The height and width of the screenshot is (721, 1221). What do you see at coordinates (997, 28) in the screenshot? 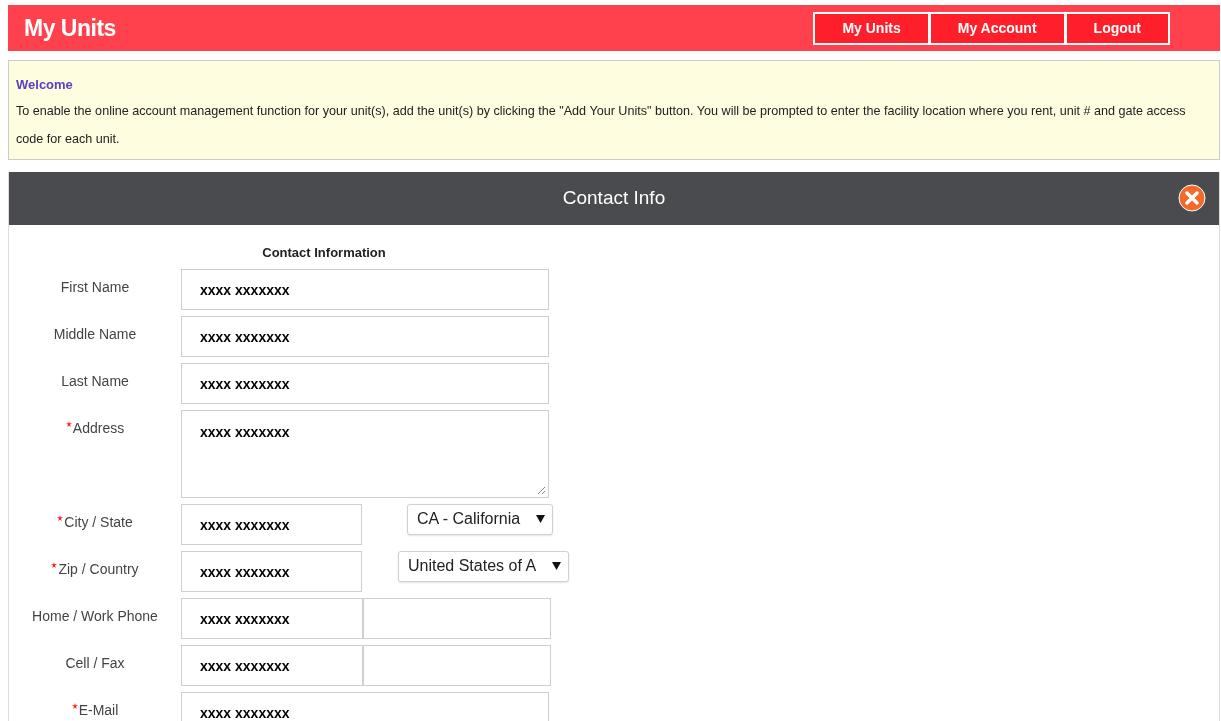
I see `nav-link: My Account` at bounding box center [997, 28].